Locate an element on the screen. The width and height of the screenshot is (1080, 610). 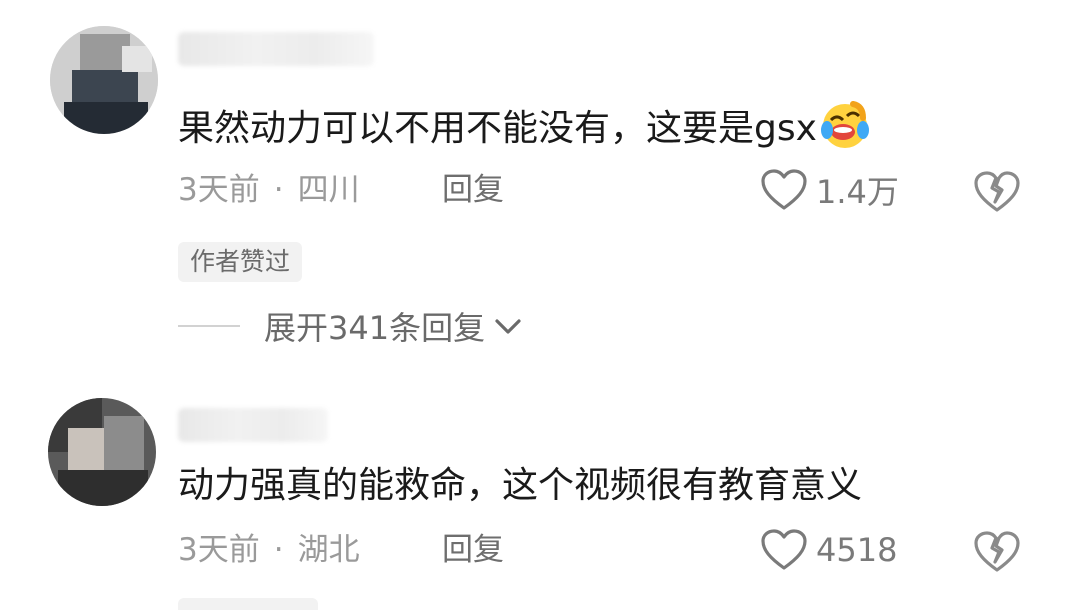
like-count: 4518 is located at coordinates (857, 550).